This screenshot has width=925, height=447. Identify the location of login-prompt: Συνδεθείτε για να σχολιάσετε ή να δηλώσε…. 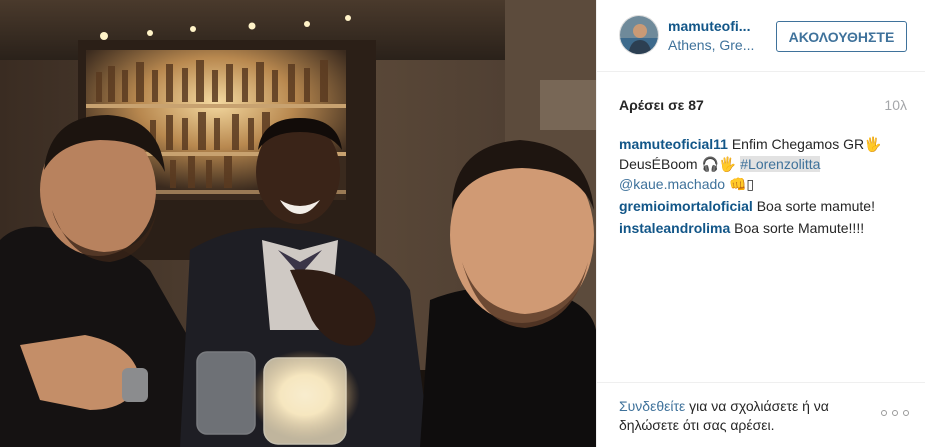
(739, 416).